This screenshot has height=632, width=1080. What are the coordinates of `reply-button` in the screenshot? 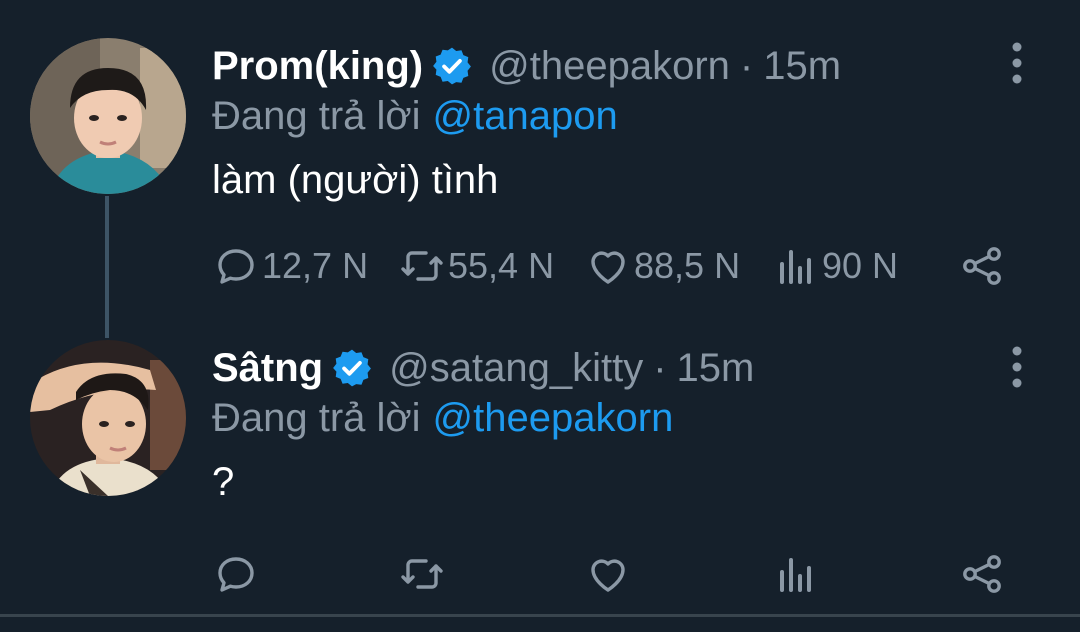 It's located at (237, 574).